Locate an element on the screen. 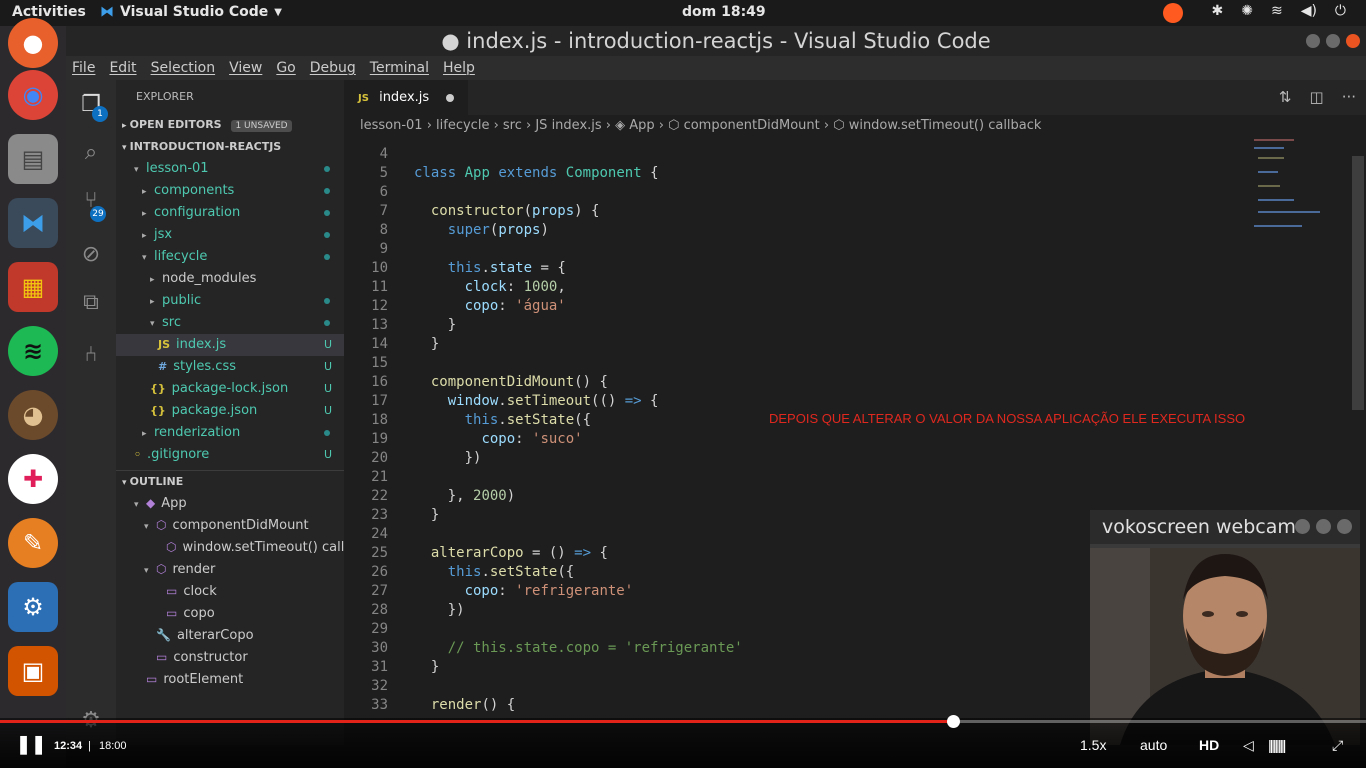  vscode-dock-icon: ⧓ is located at coordinates (33, 223).